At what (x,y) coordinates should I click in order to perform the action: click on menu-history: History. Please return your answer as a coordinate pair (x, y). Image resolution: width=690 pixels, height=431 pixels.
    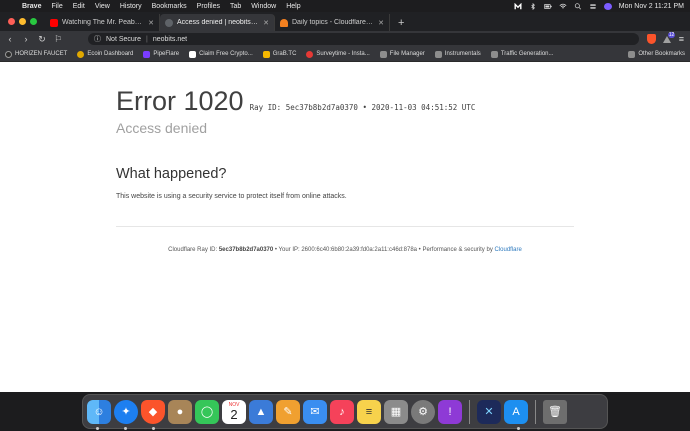
    Looking at the image, I should click on (131, 6).